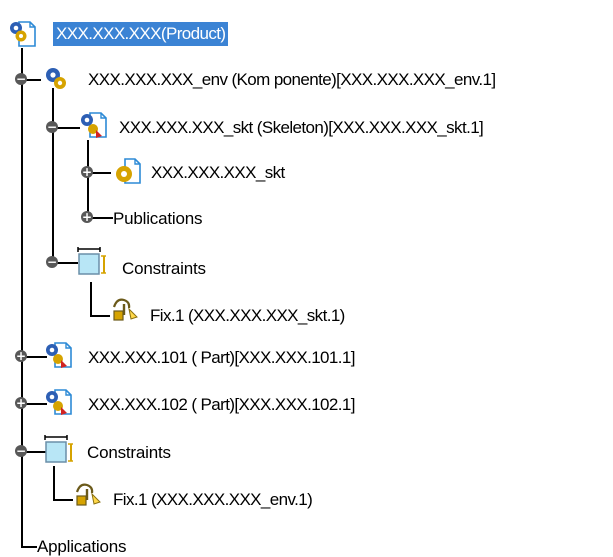 Image resolution: width=613 pixels, height=557 pixels. What do you see at coordinates (22, 34) in the screenshot?
I see `product-icon` at bounding box center [22, 34].